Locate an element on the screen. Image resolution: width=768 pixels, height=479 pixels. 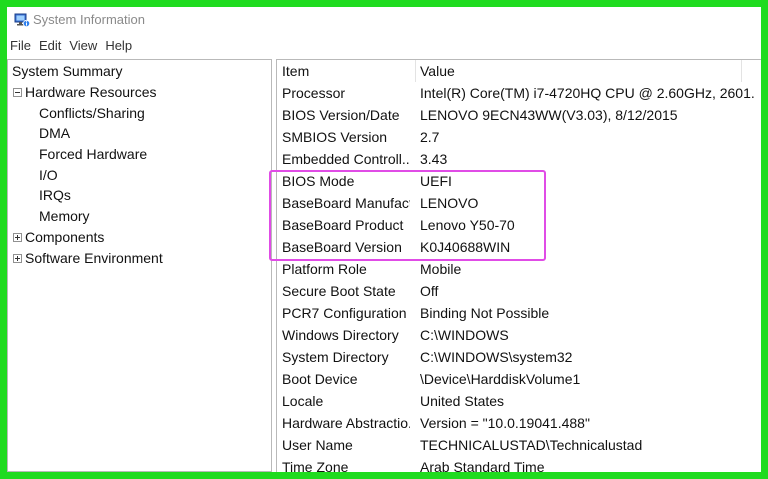
value-cell: Arab Standard Time is located at coordinates (482, 465).